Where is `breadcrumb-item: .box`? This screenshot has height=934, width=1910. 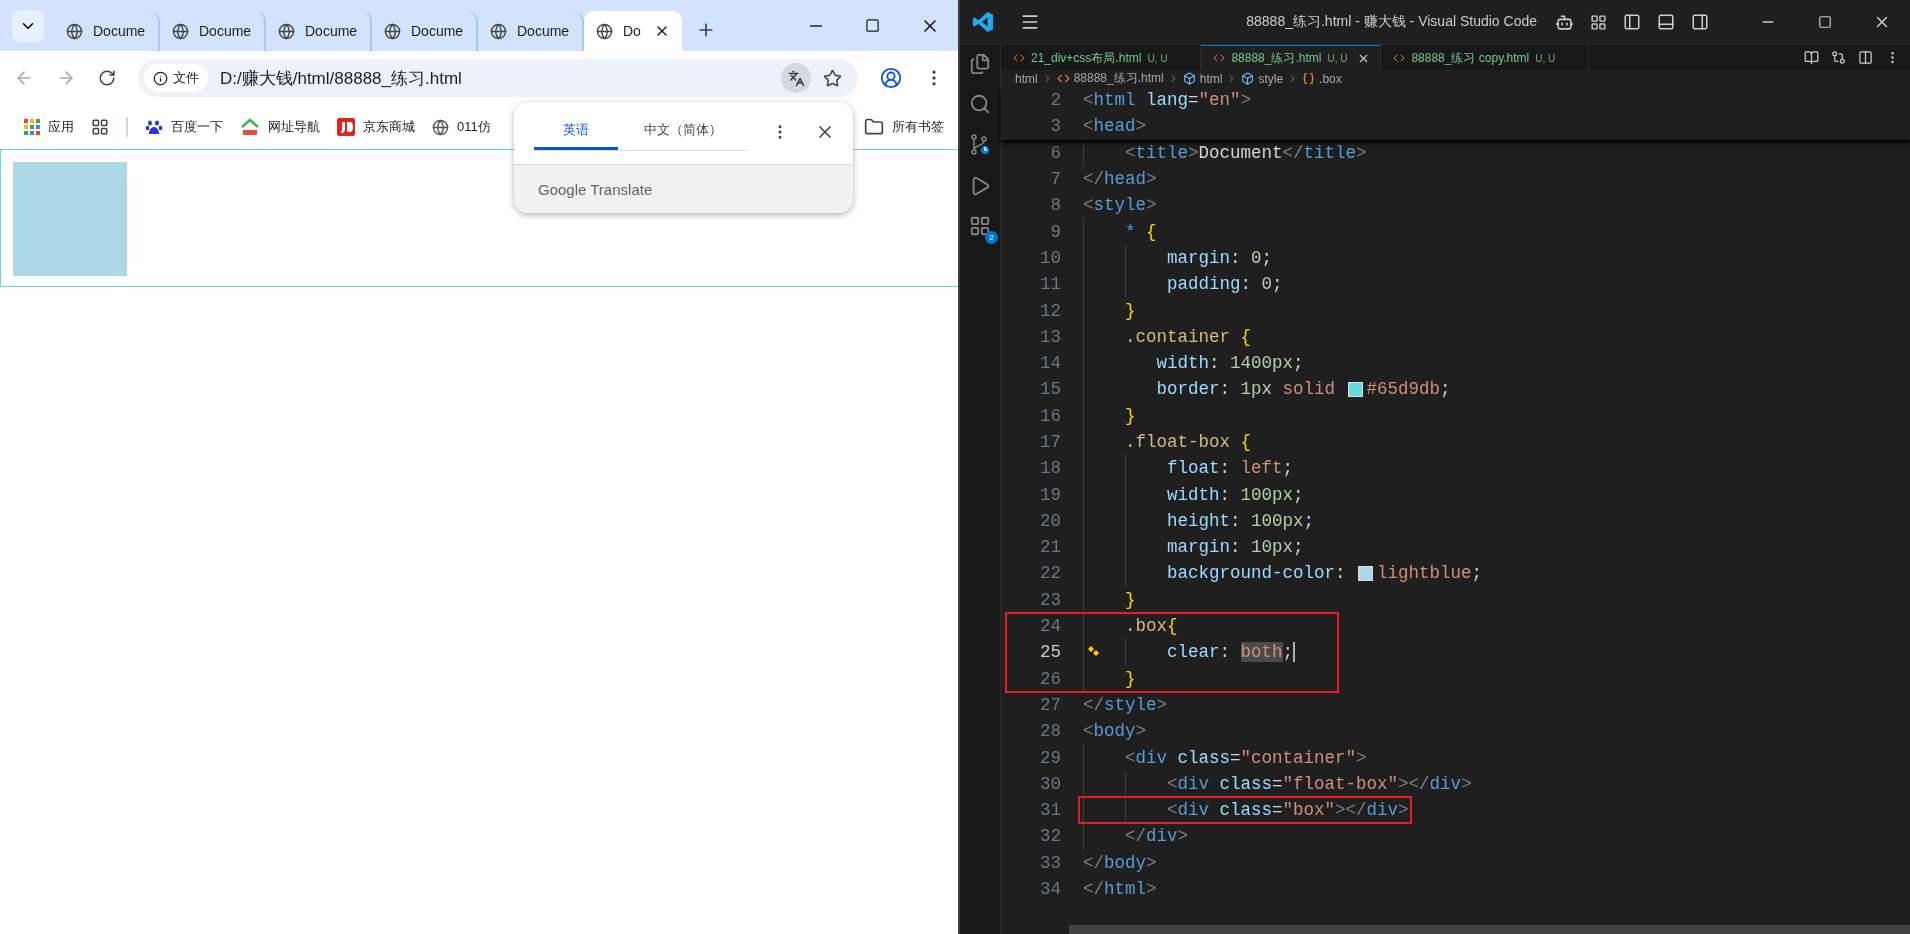 breadcrumb-item: .box is located at coordinates (1330, 78).